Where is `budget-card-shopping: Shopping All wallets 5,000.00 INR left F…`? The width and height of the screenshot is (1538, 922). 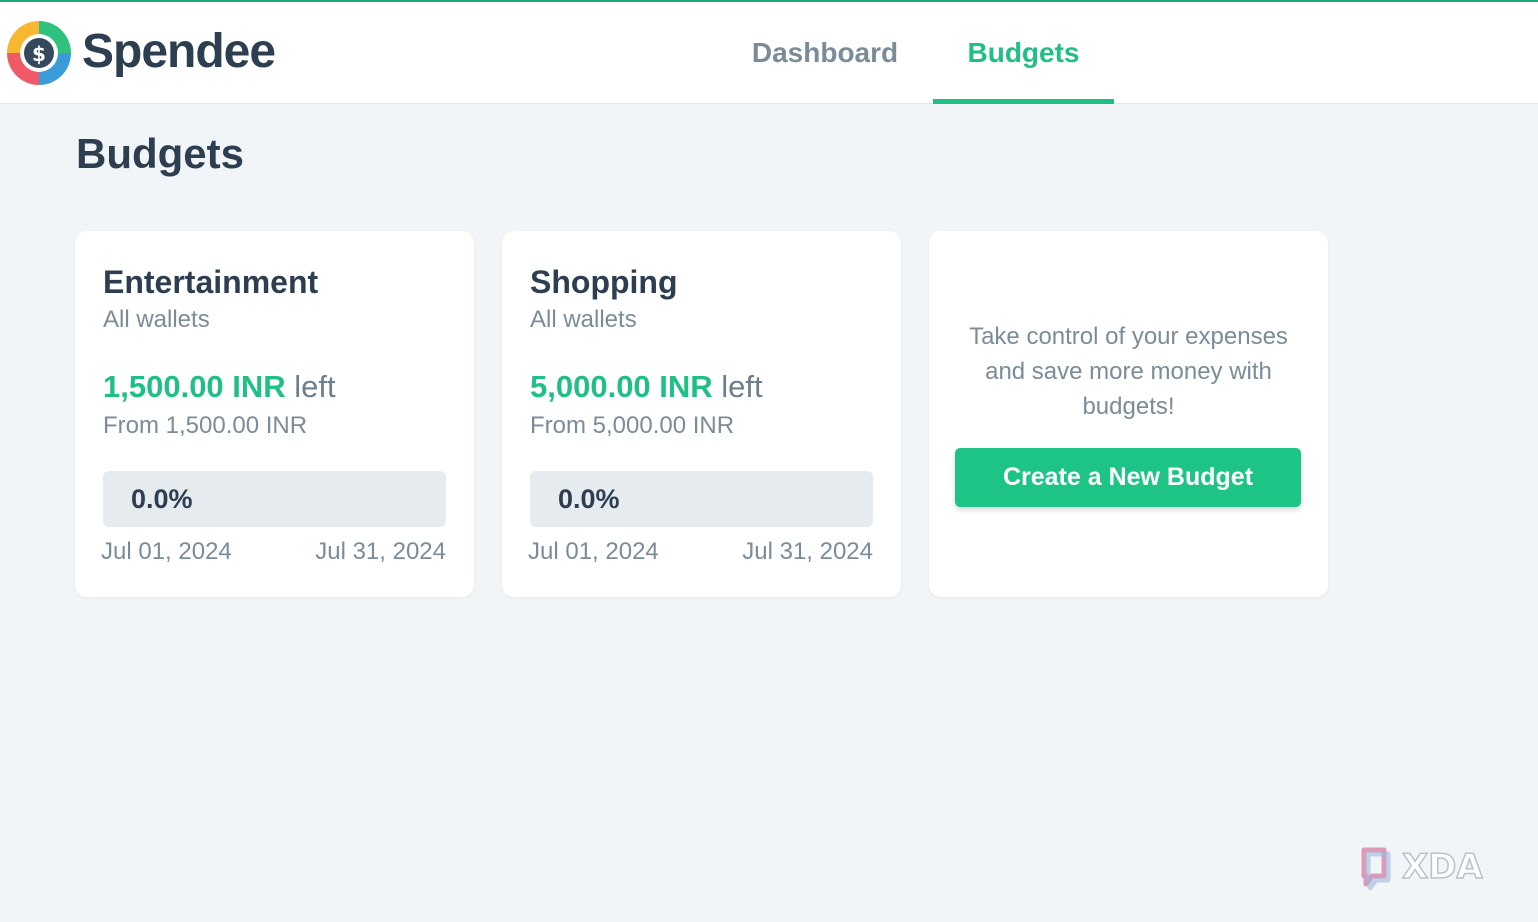
budget-card-shopping: Shopping All wallets 5,000.00 INR left F… is located at coordinates (701, 414).